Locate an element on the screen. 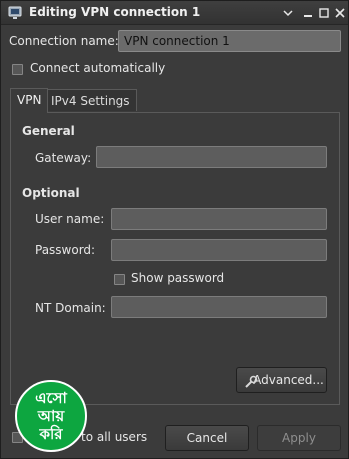 This screenshot has height=459, width=349. show-password-checkbox is located at coordinates (119, 279).